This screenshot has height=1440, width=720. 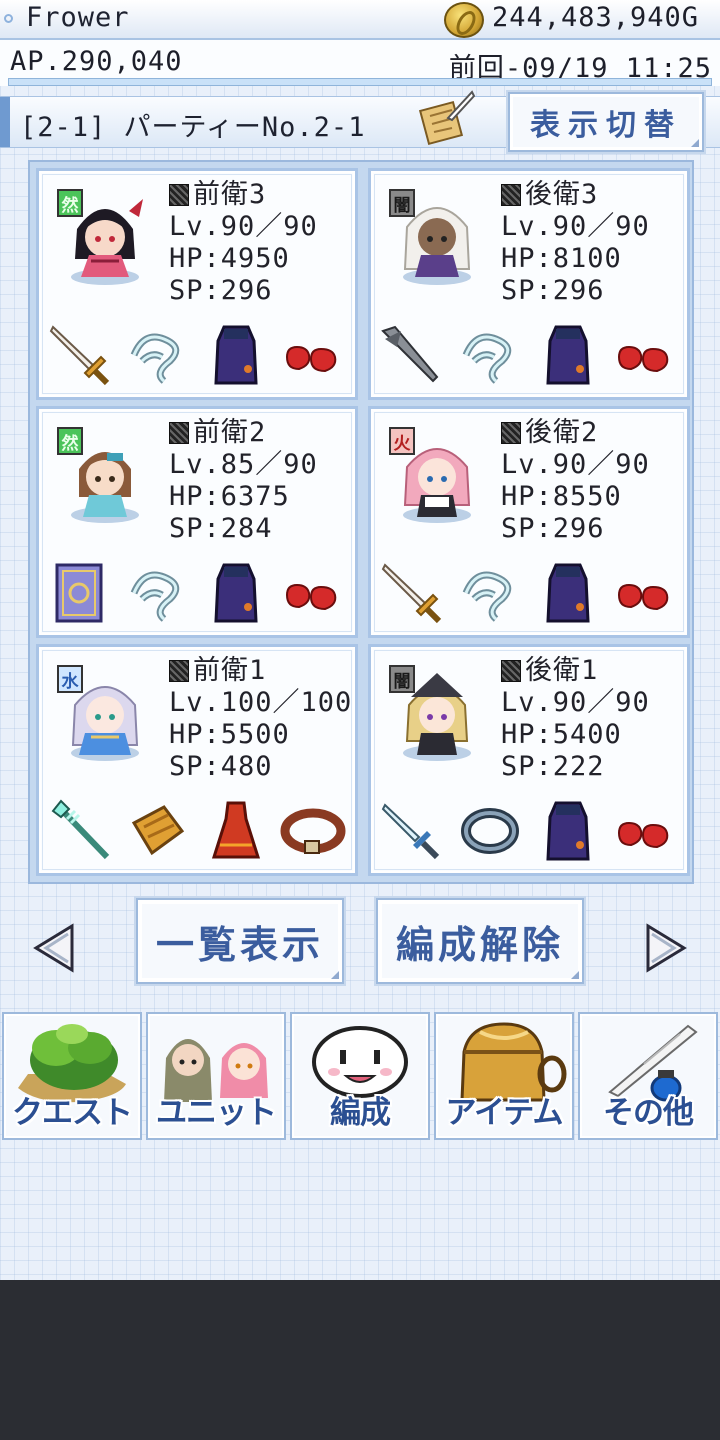 What do you see at coordinates (553, 766) in the screenshot?
I see `unit-sp: SP:222` at bounding box center [553, 766].